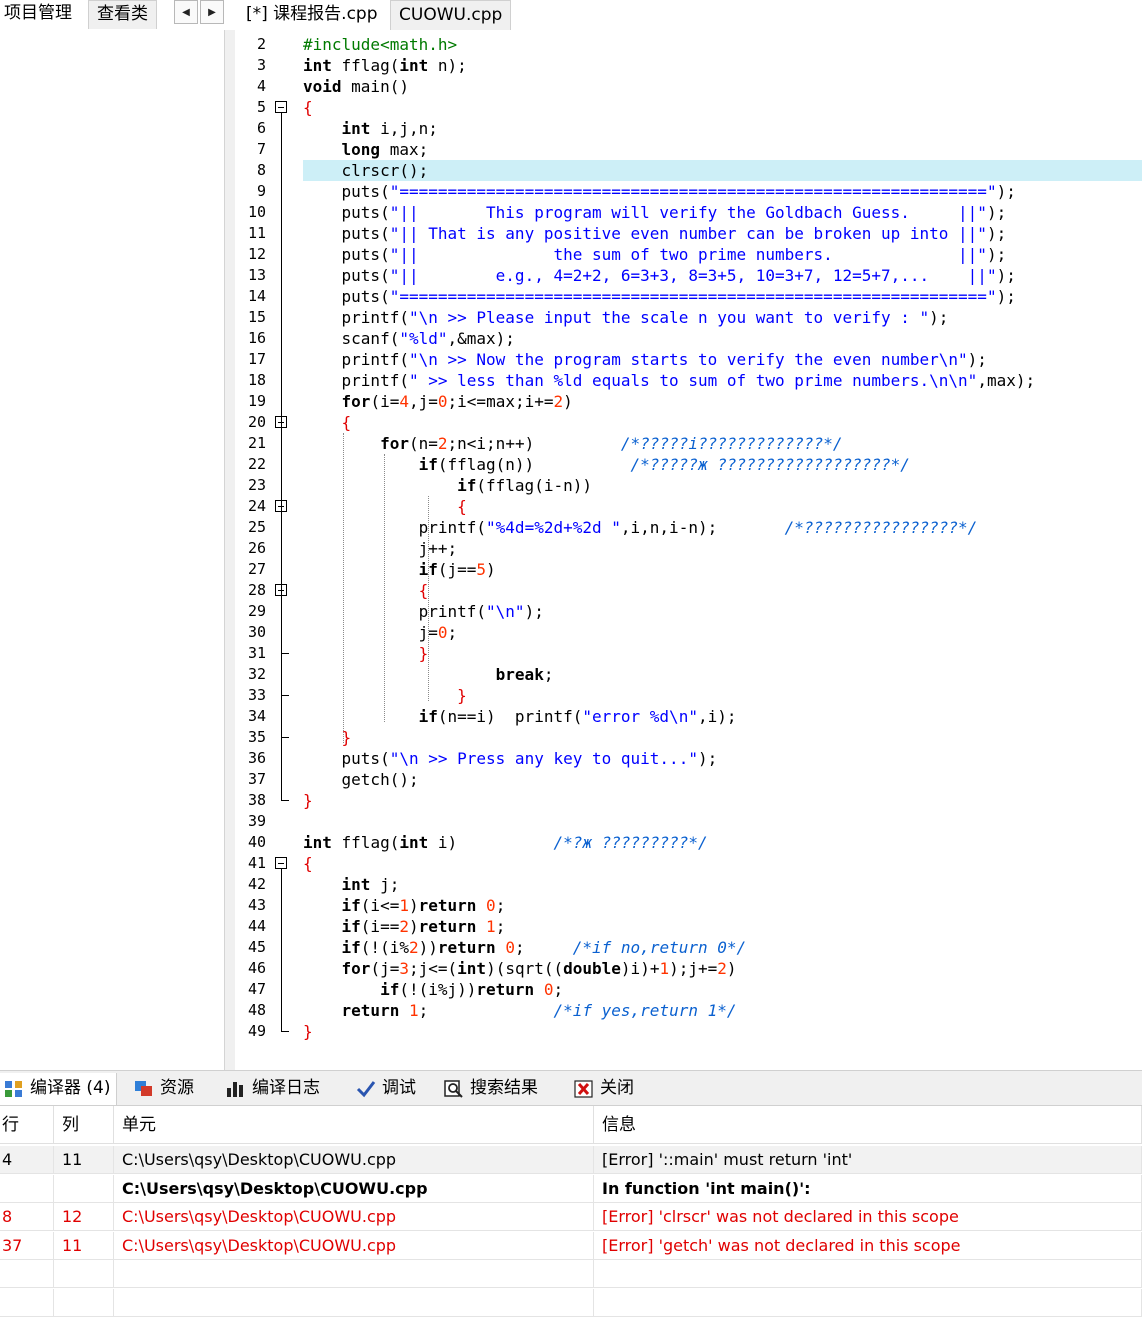 The width and height of the screenshot is (1142, 1324). I want to click on code-line: if(j==5), so click(722, 569).